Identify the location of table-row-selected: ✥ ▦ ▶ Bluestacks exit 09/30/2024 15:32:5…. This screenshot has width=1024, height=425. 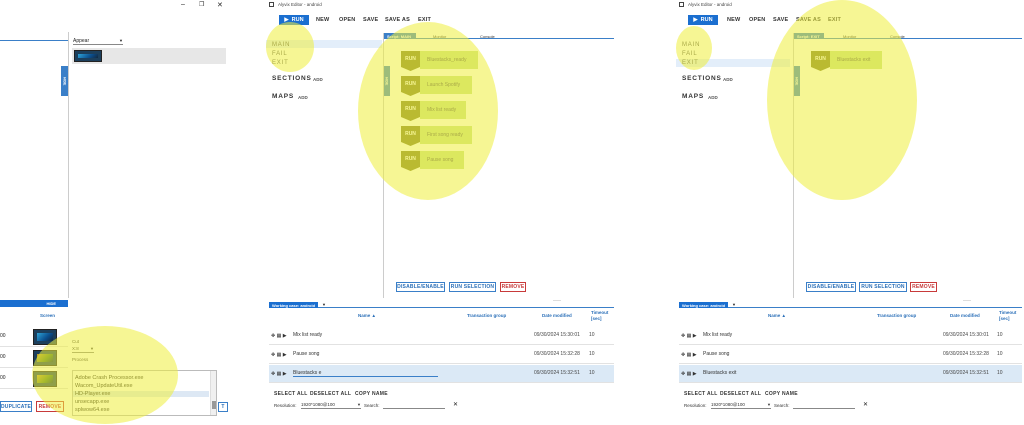
(850, 374).